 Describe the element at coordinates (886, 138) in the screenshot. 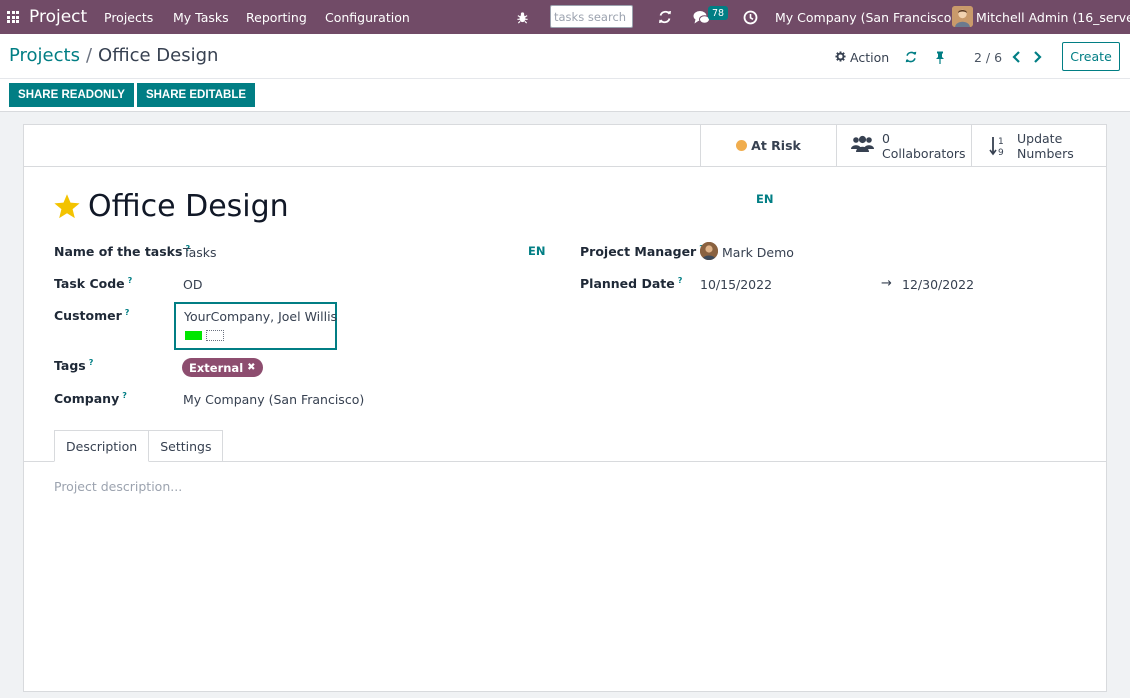

I see `collaborators-count: 0` at that location.